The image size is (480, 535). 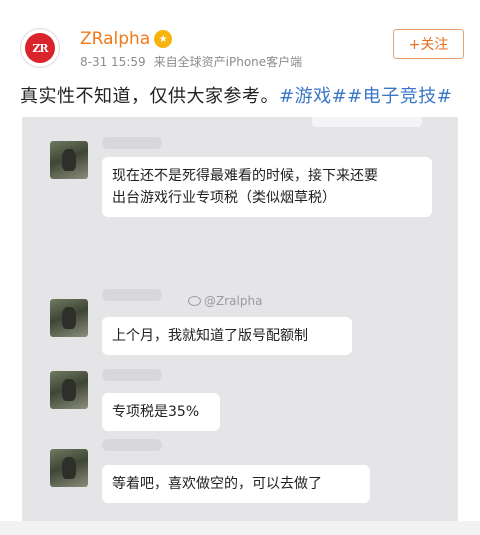 What do you see at coordinates (149, 96) in the screenshot?
I see `post-text-body: 真实性不知道，仅供大家参考。` at bounding box center [149, 96].